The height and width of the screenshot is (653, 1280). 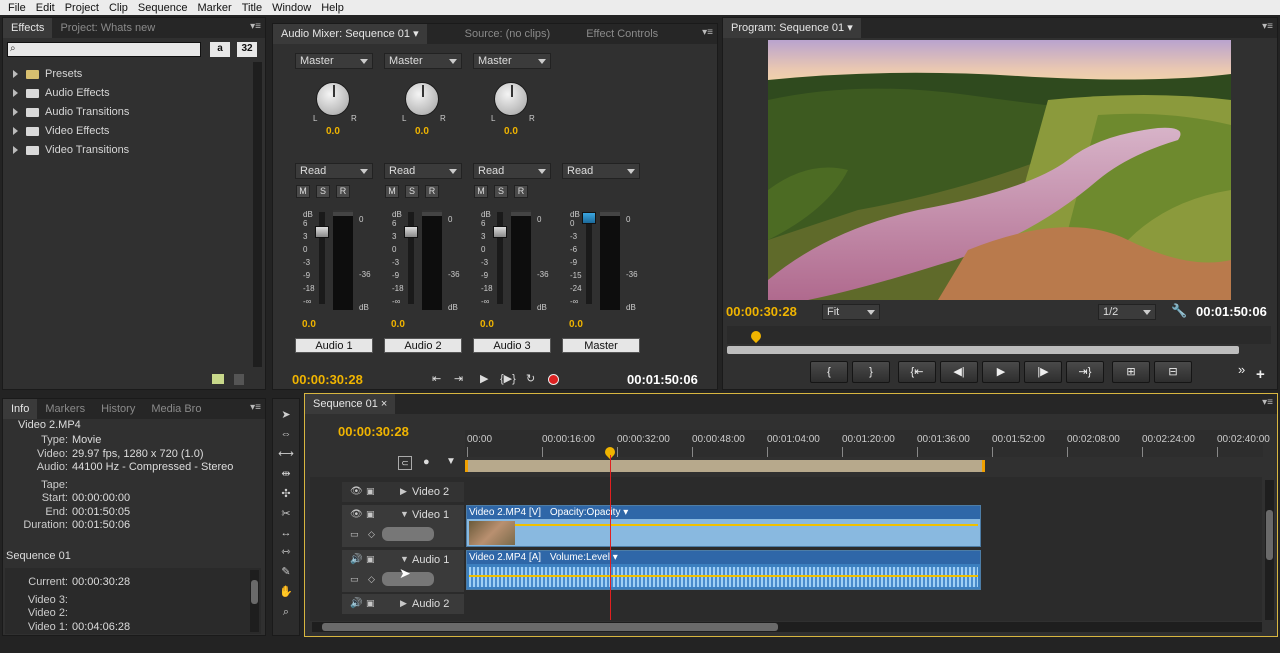 What do you see at coordinates (107, 28) in the screenshot?
I see `tab-project: Project: Whats new` at bounding box center [107, 28].